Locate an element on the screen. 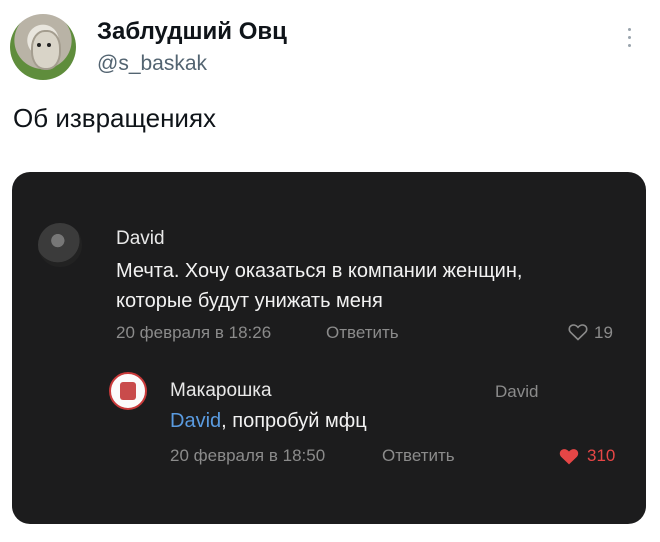 This screenshot has width=660, height=542. comment-text-rest: , попробуй мфц is located at coordinates (294, 421).